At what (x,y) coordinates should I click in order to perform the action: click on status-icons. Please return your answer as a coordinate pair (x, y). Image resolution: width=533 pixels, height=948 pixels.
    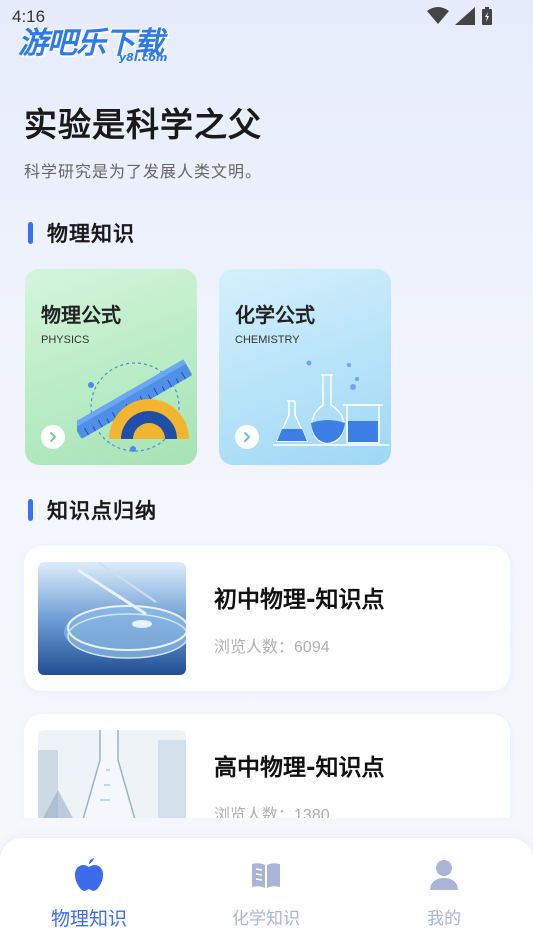
    Looking at the image, I should click on (460, 16).